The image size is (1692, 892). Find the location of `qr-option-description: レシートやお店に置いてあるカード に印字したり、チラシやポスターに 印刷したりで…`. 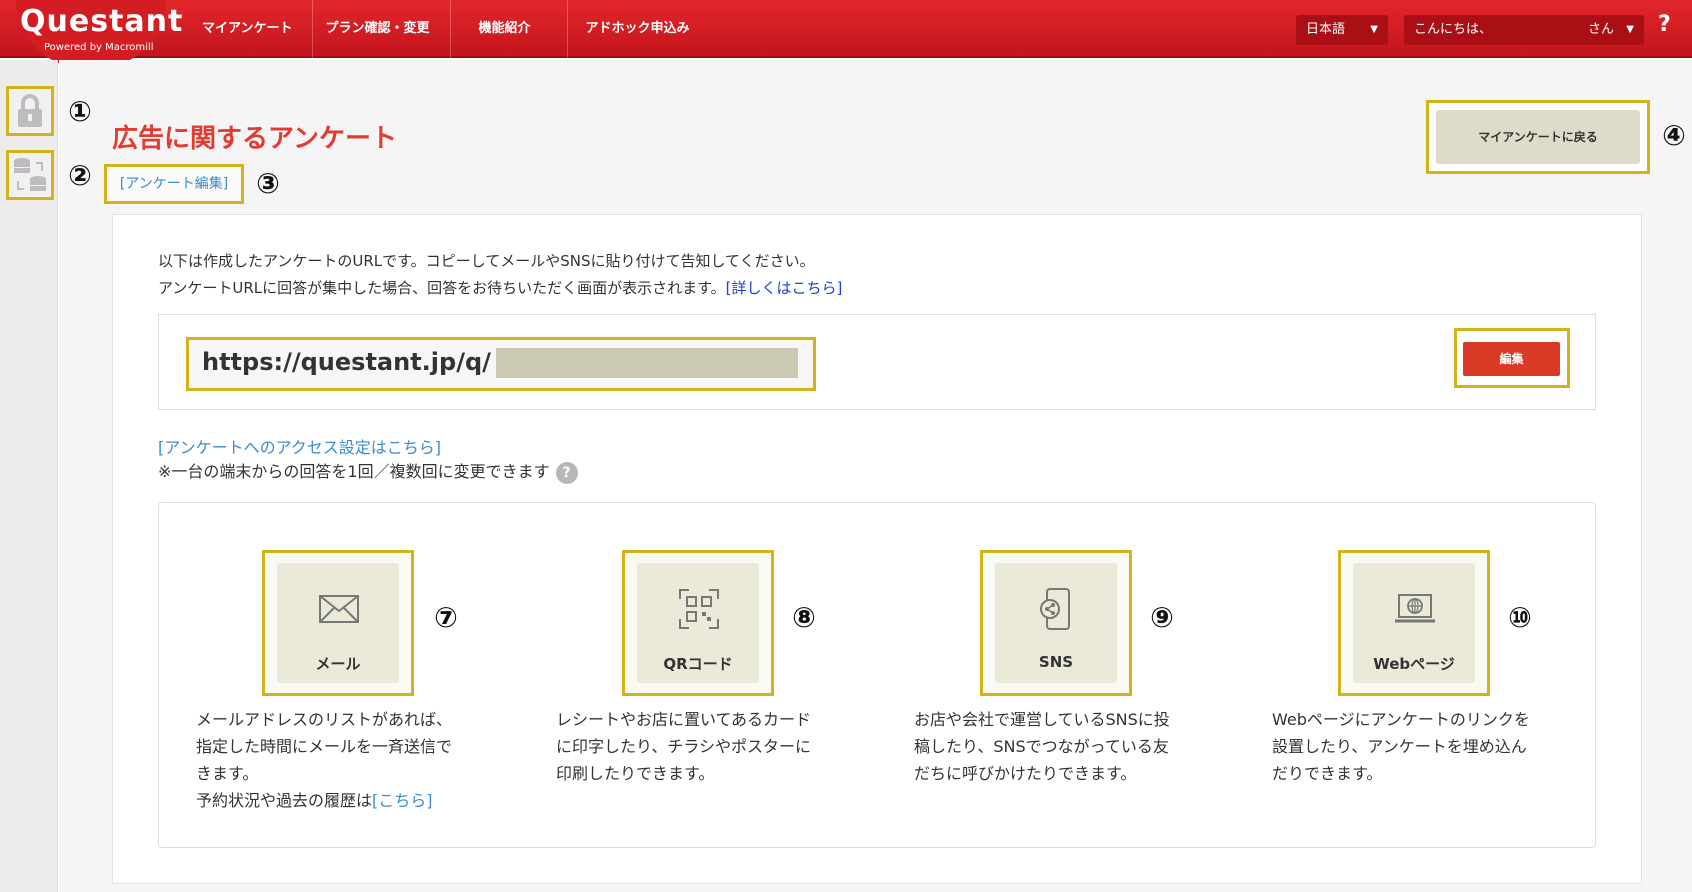

qr-option-description: レシートやお店に置いてあるカード に印字したり、チラシやポスターに 印刷したりで… is located at coordinates (706, 746).